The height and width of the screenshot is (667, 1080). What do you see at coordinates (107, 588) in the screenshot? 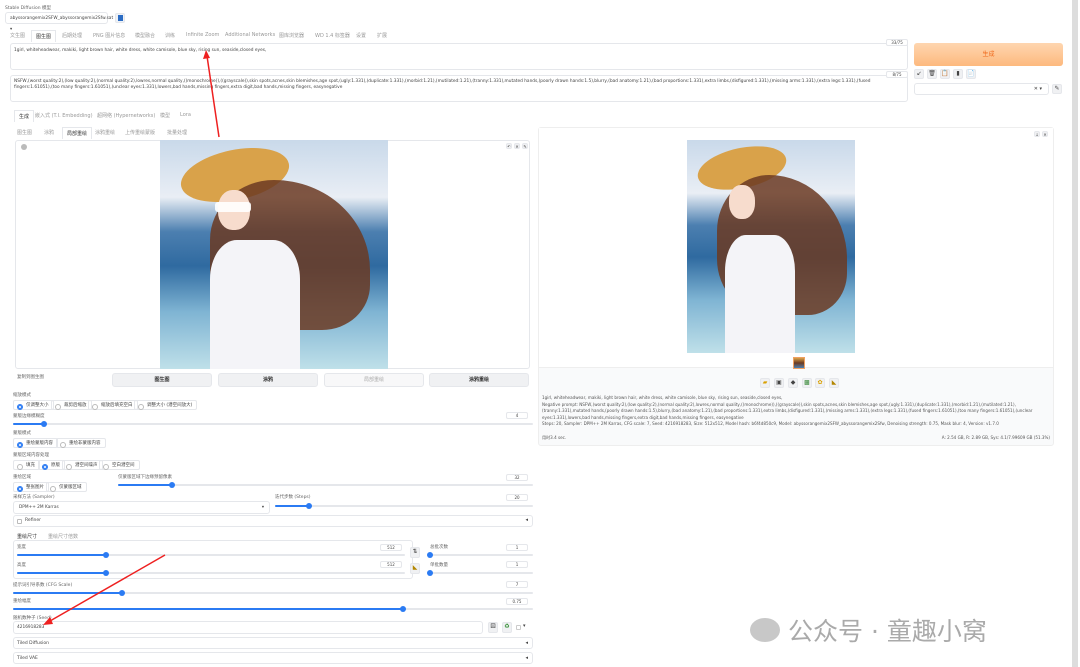
I see `arrow-to-seed` at bounding box center [107, 588].